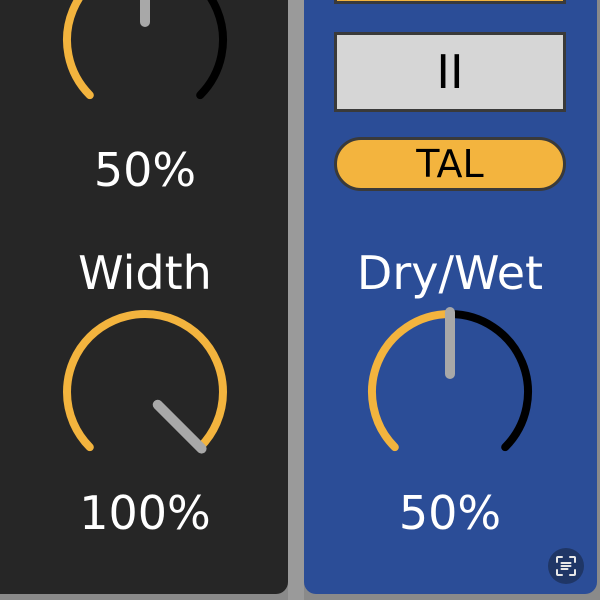 Image resolution: width=600 pixels, height=600 pixels. I want to click on width-knob, so click(145, 392).